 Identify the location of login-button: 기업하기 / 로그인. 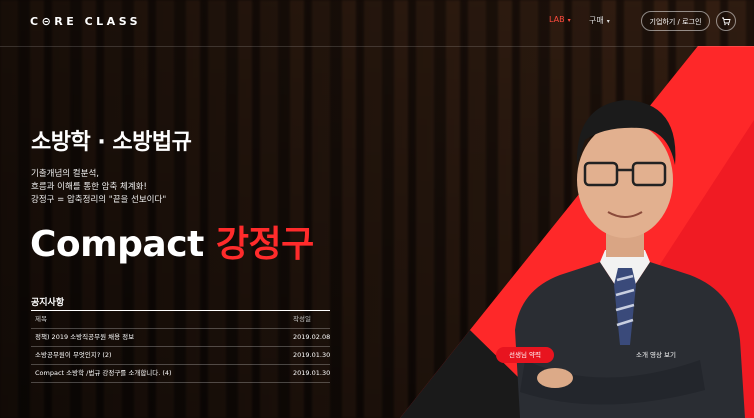
(675, 21).